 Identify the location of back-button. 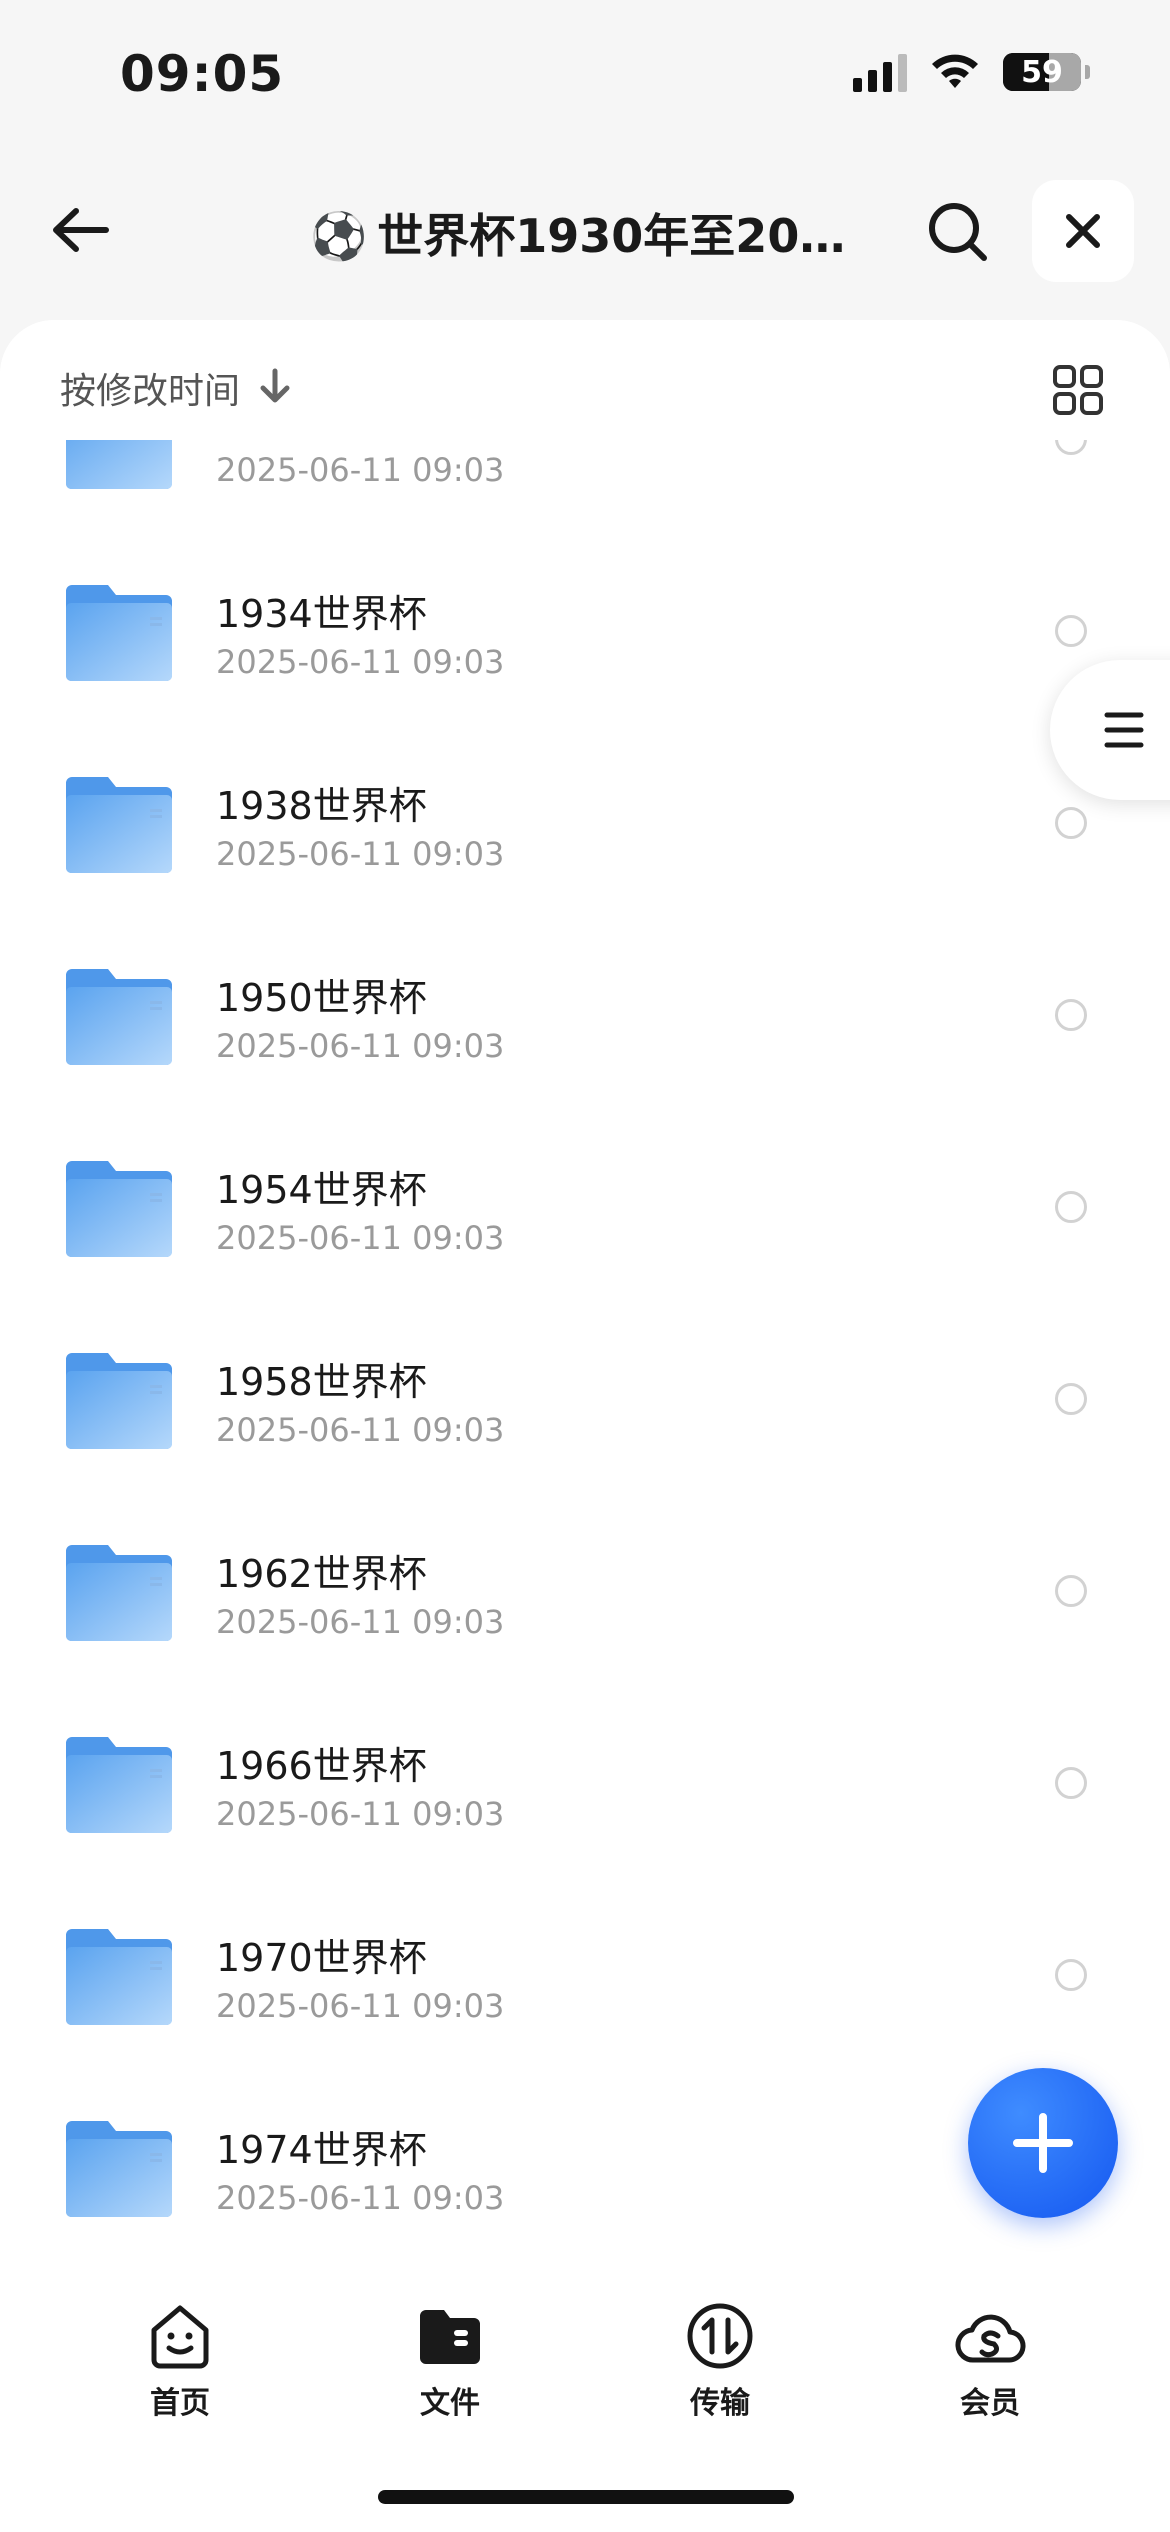
(80, 230).